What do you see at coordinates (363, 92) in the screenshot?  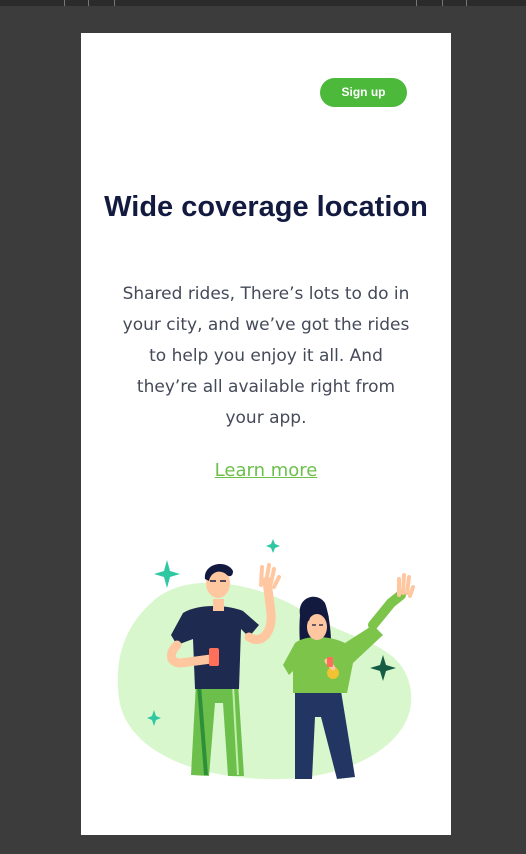 I see `signup-button: Sign up` at bounding box center [363, 92].